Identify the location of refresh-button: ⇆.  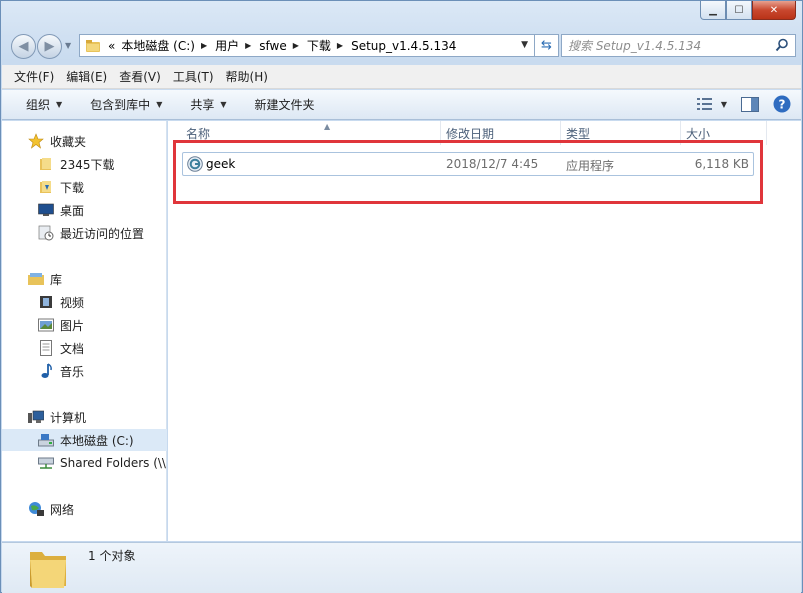
(547, 45).